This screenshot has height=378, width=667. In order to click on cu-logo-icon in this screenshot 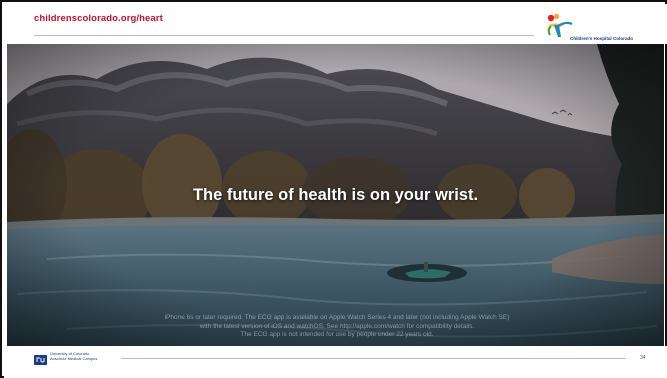, I will do `click(40, 360)`.